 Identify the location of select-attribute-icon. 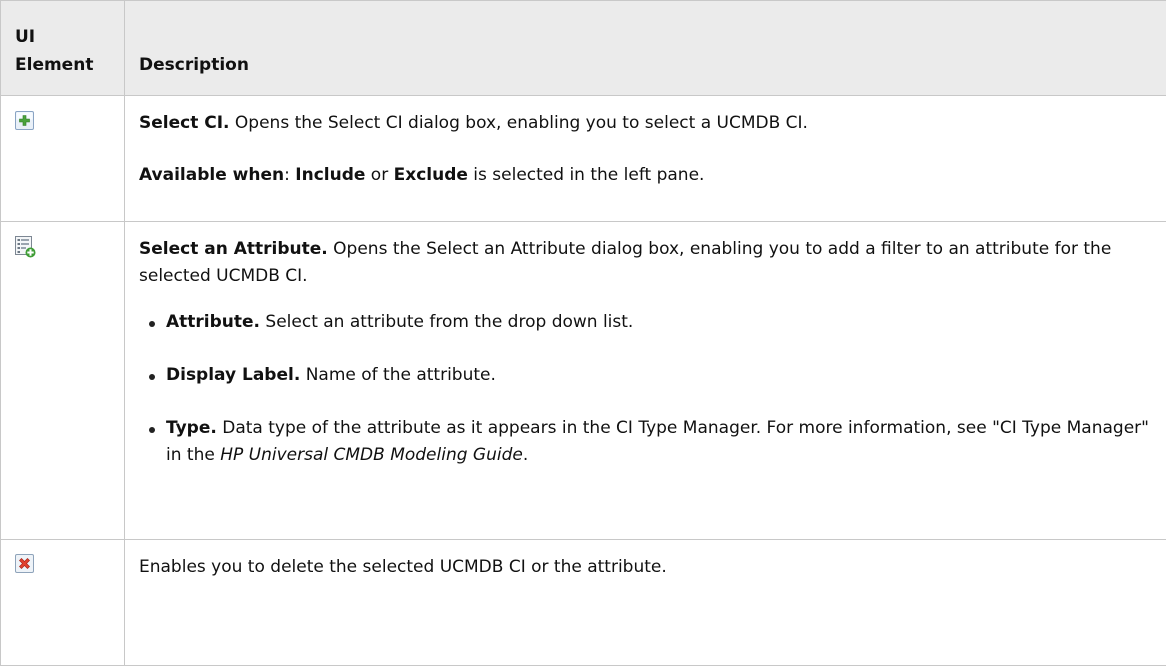
(25, 247).